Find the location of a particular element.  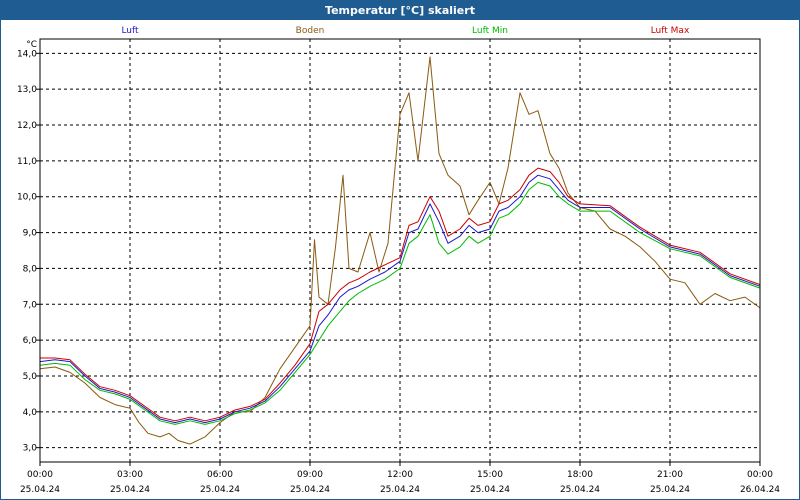

y-tick-label: 11,0 is located at coordinates (27, 162).